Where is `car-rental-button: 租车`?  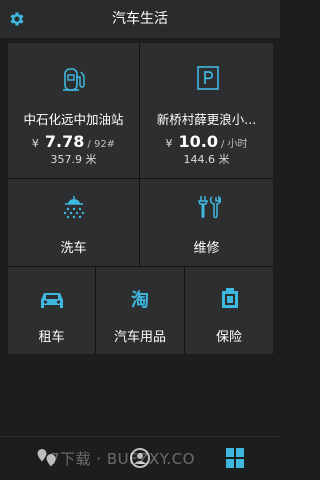 car-rental-button: 租车 is located at coordinates (51, 310).